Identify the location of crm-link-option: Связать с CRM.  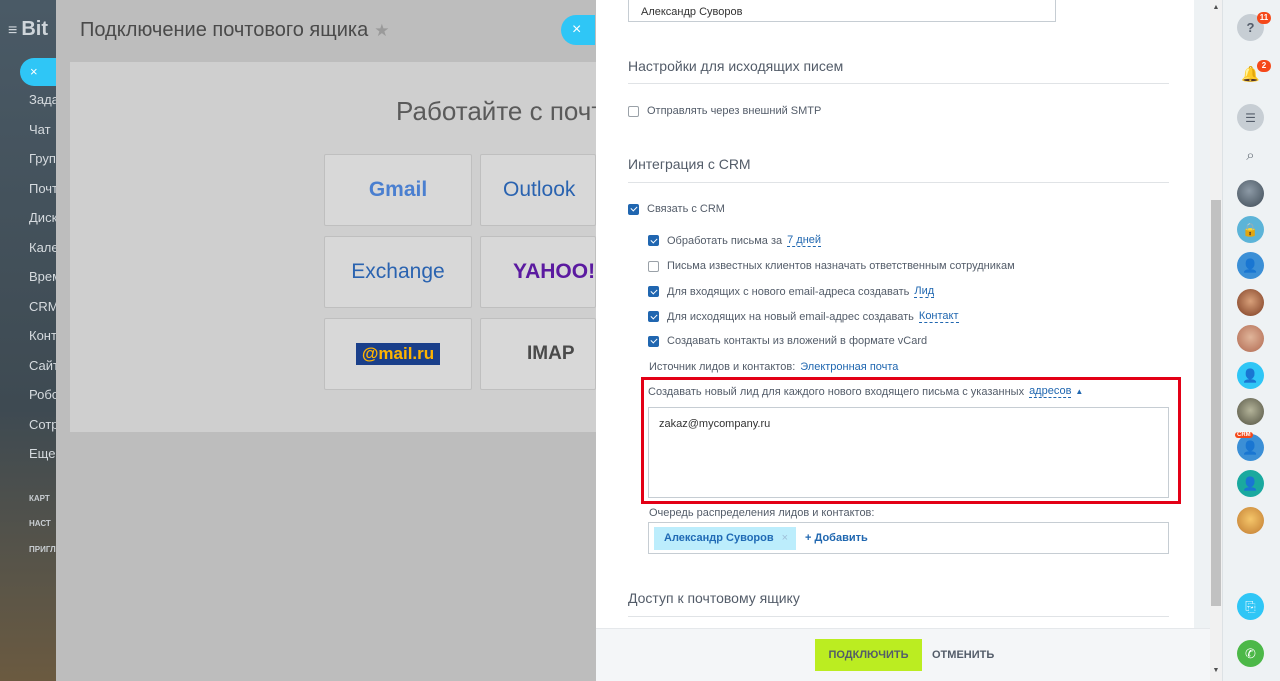
(676, 209).